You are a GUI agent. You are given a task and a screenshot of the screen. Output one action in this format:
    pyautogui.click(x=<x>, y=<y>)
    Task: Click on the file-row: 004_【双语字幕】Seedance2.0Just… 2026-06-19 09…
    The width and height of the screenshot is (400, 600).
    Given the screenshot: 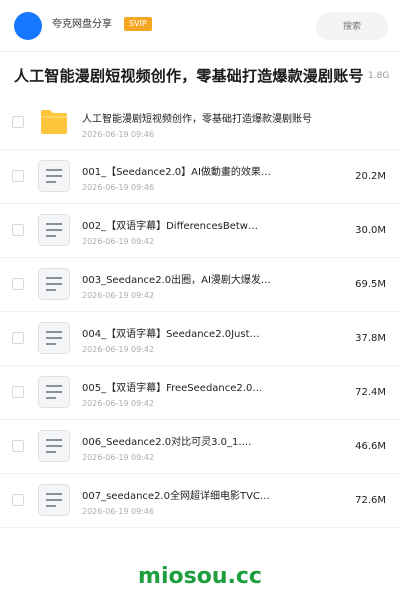 What is the action you would take?
    pyautogui.click(x=200, y=339)
    